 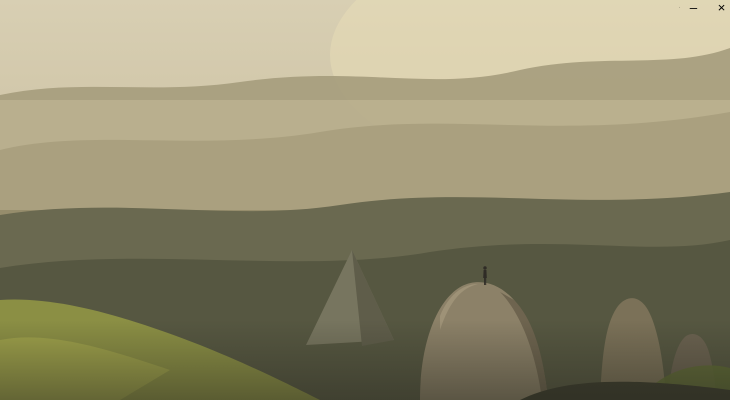 What do you see at coordinates (721, 7) in the screenshot?
I see `close-button: ×` at bounding box center [721, 7].